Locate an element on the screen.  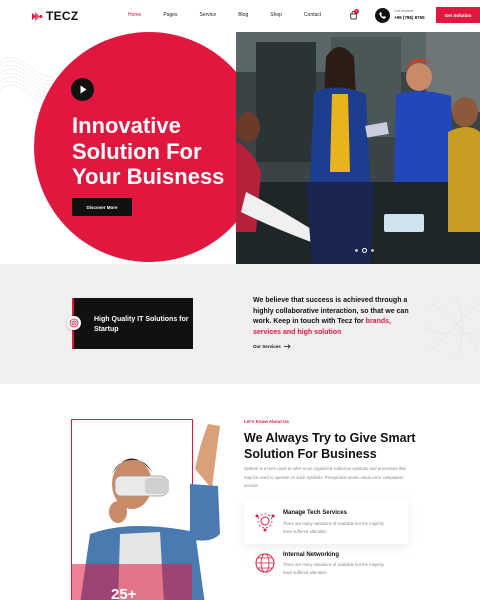
logo: TECZ is located at coordinates (54, 16).